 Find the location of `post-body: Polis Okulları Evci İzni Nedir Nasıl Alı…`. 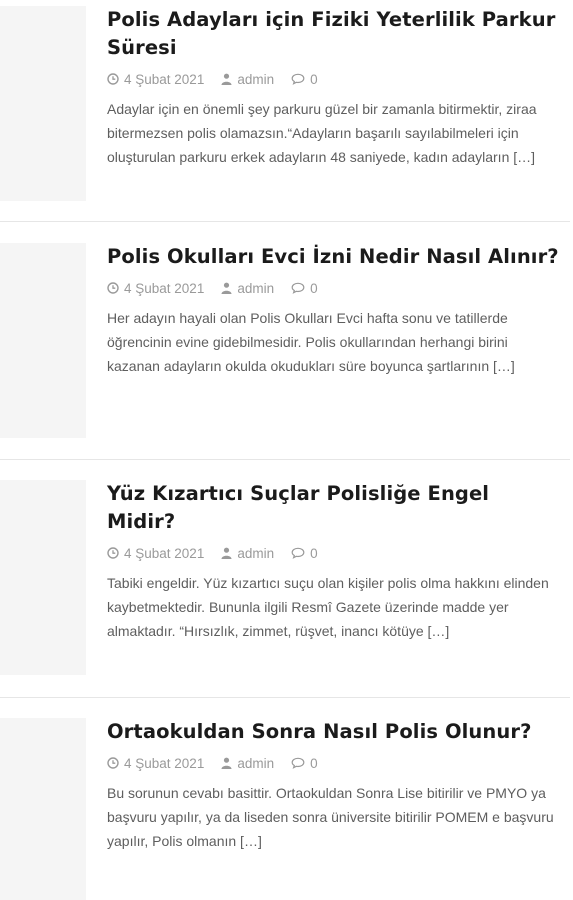

post-body: Polis Okulları Evci İzni Nedir Nasıl Alı… is located at coordinates (335, 310).